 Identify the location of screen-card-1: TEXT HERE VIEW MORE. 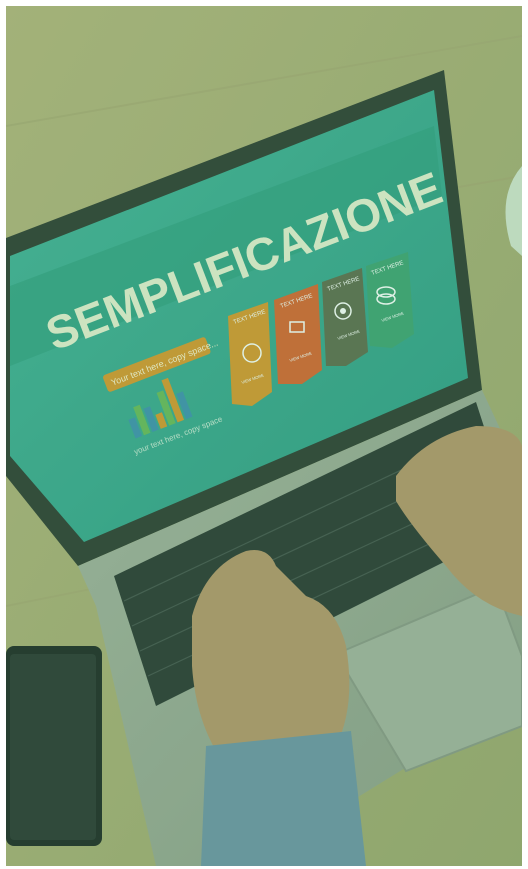
(250, 354).